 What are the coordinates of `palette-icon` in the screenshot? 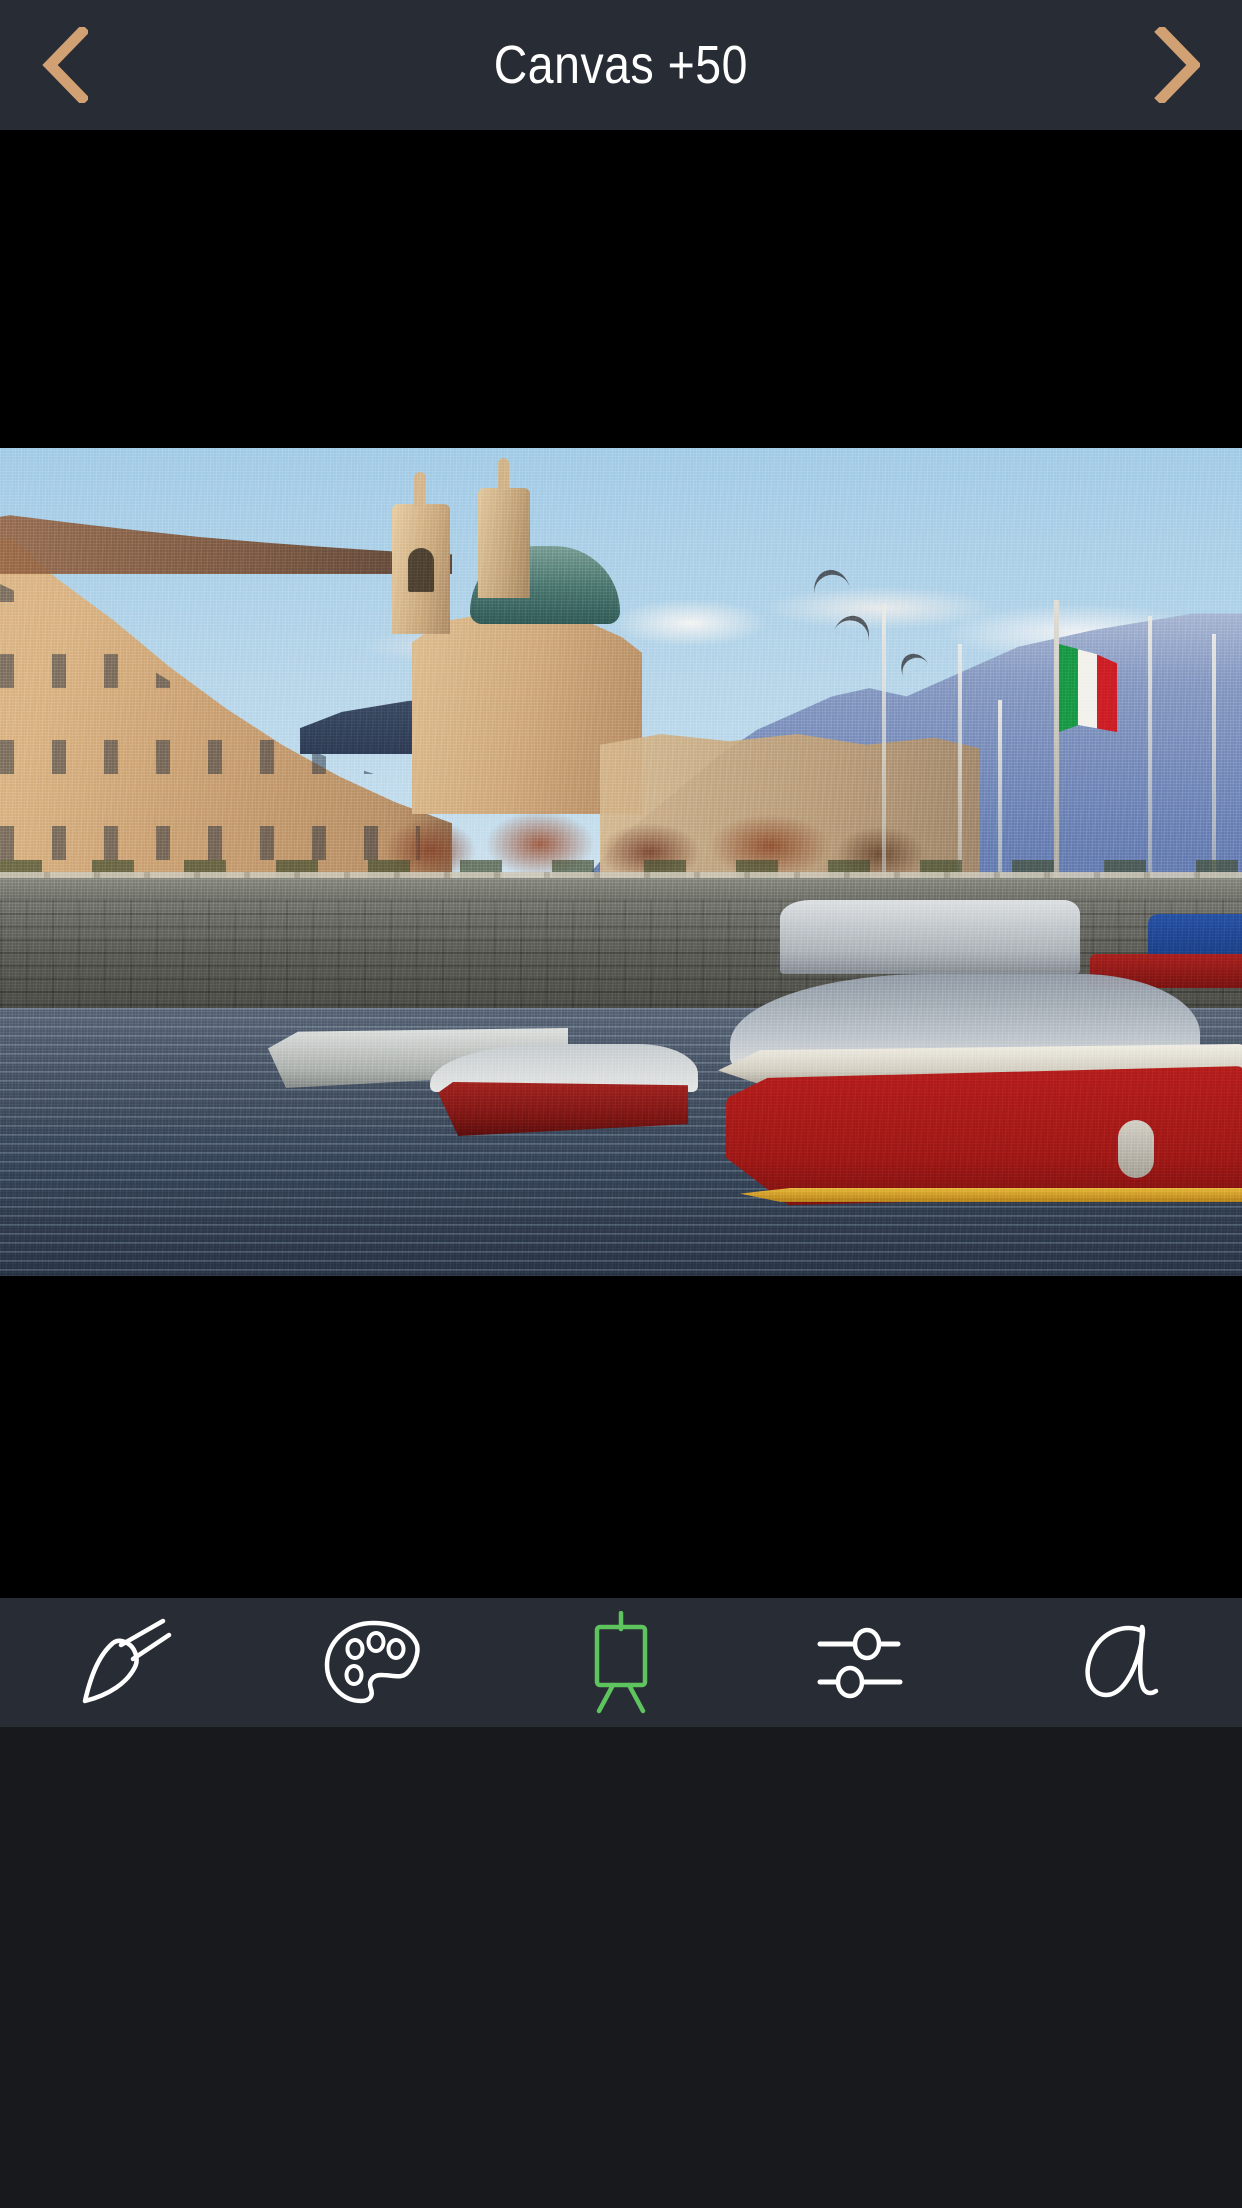 It's located at (372, 1661).